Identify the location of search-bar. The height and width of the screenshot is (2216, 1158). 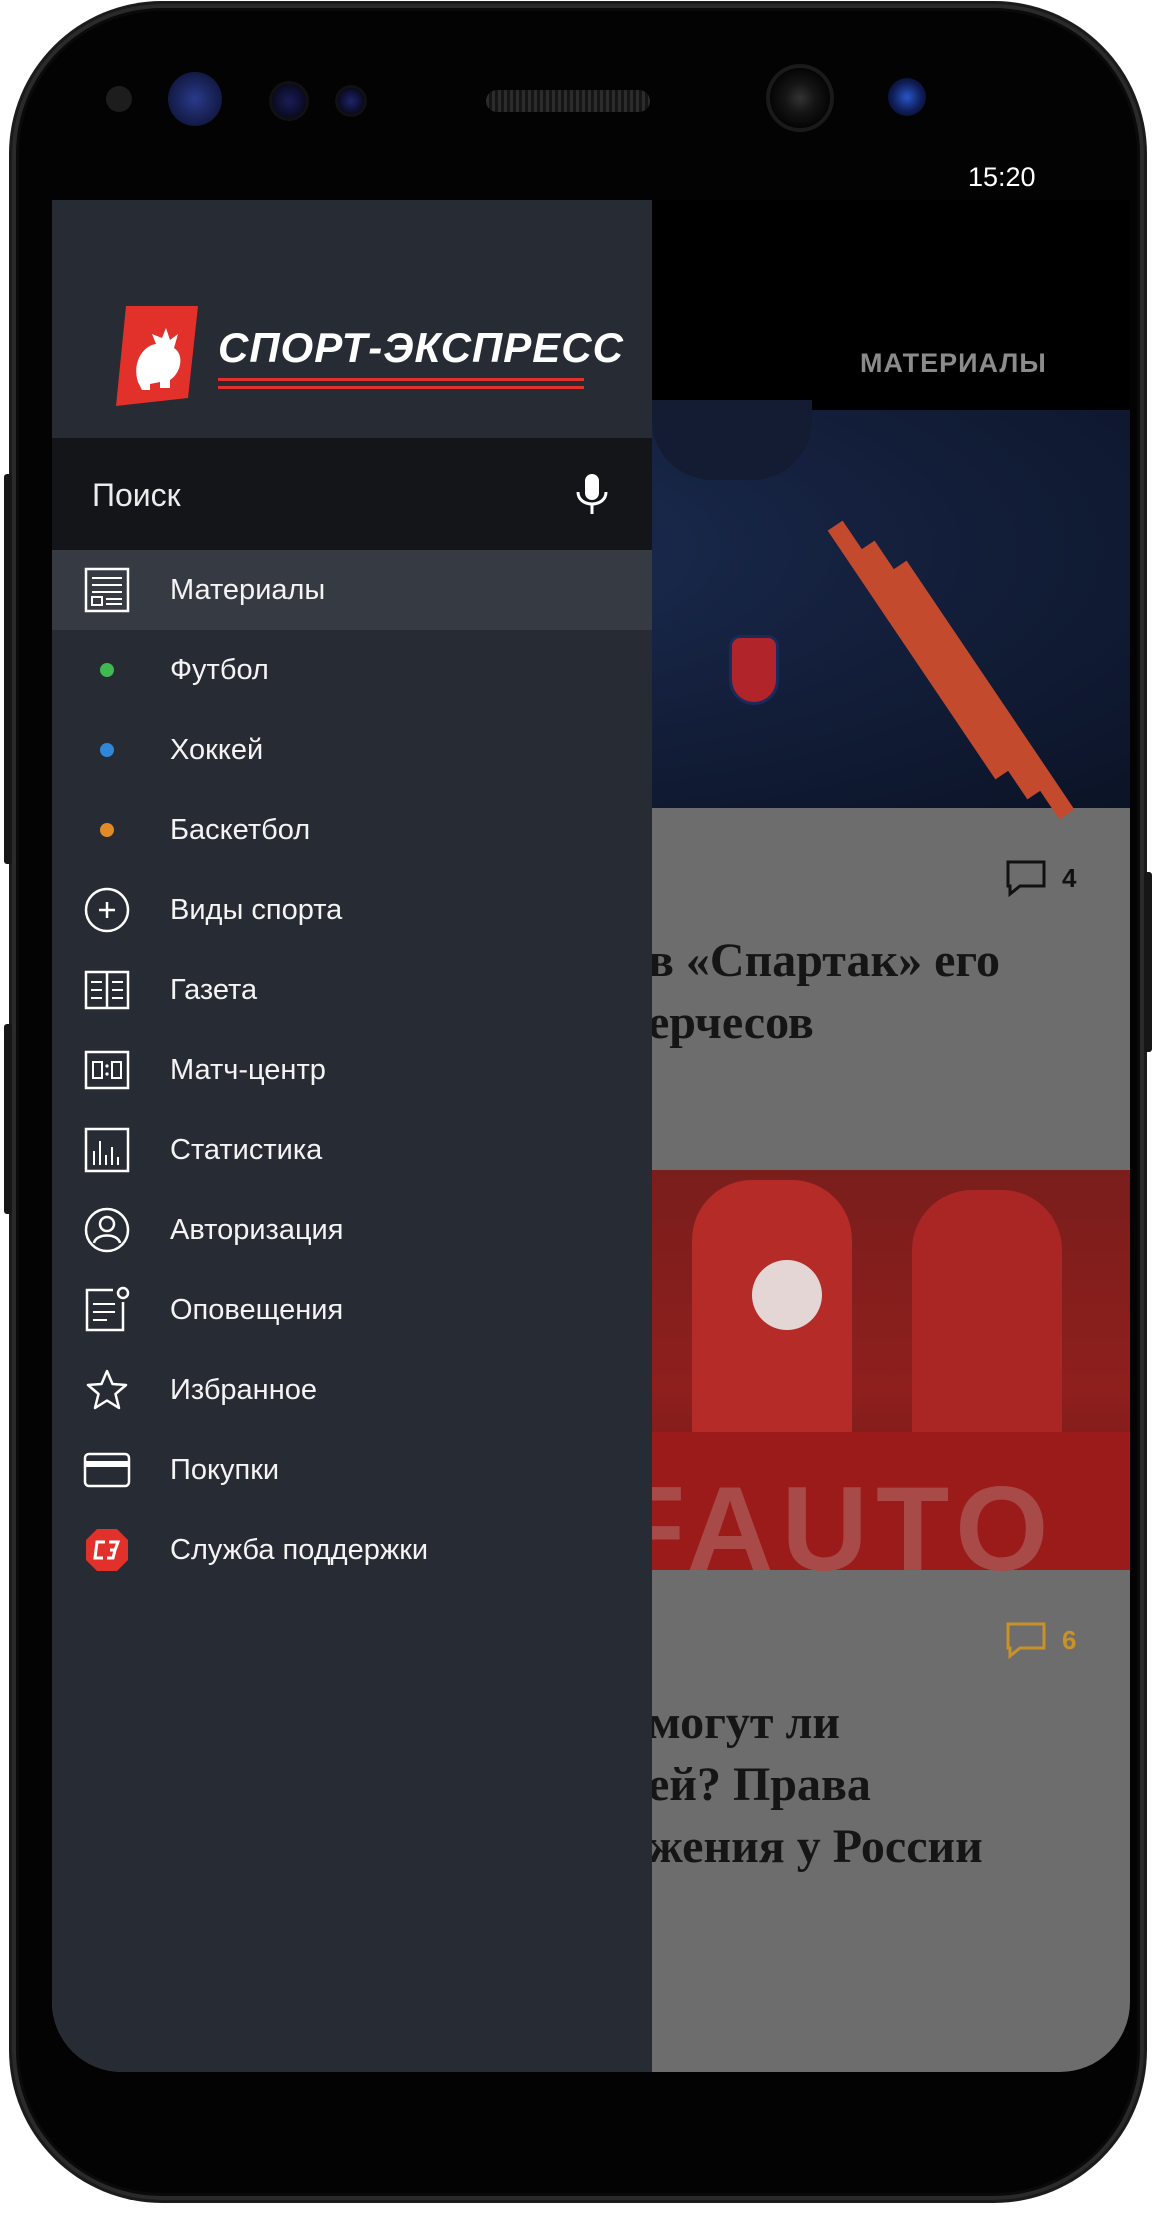
(352, 494).